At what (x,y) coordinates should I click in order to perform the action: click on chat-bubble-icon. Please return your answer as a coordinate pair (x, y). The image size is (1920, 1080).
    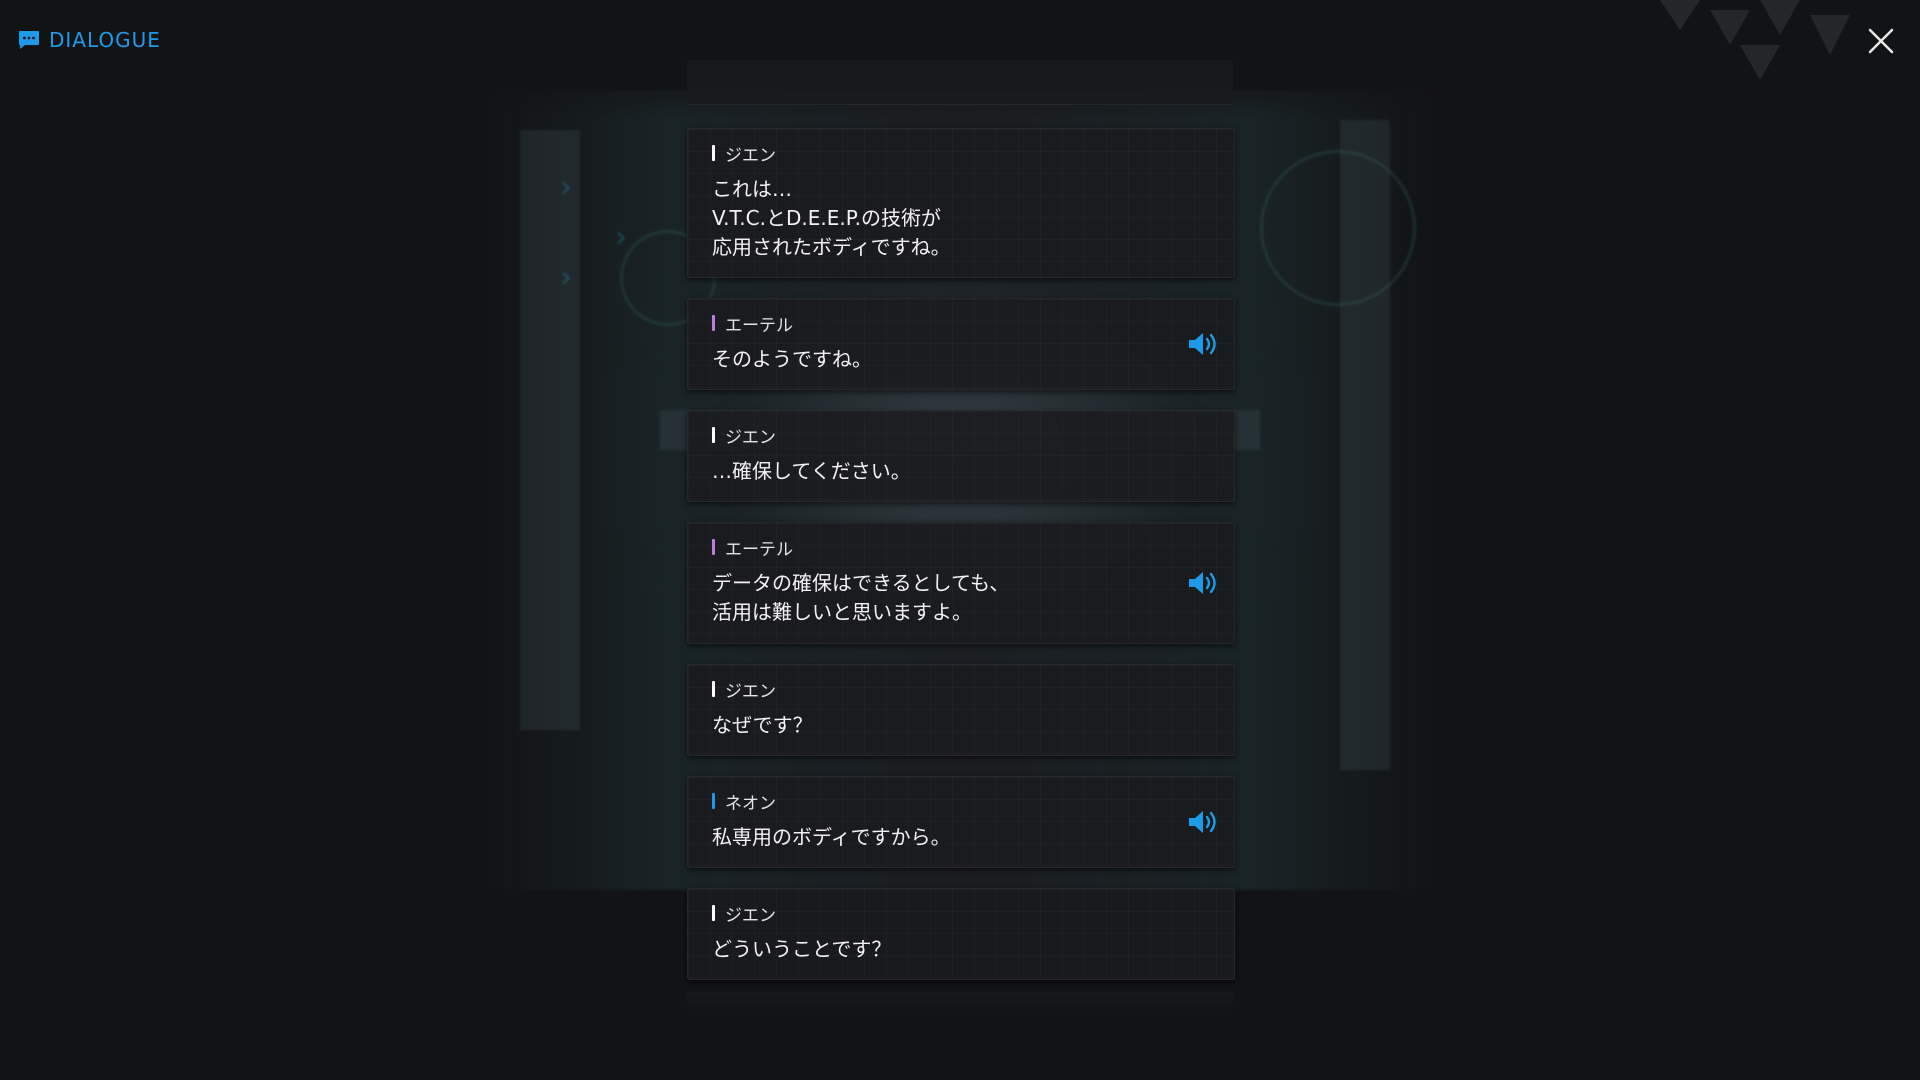
    Looking at the image, I should click on (29, 40).